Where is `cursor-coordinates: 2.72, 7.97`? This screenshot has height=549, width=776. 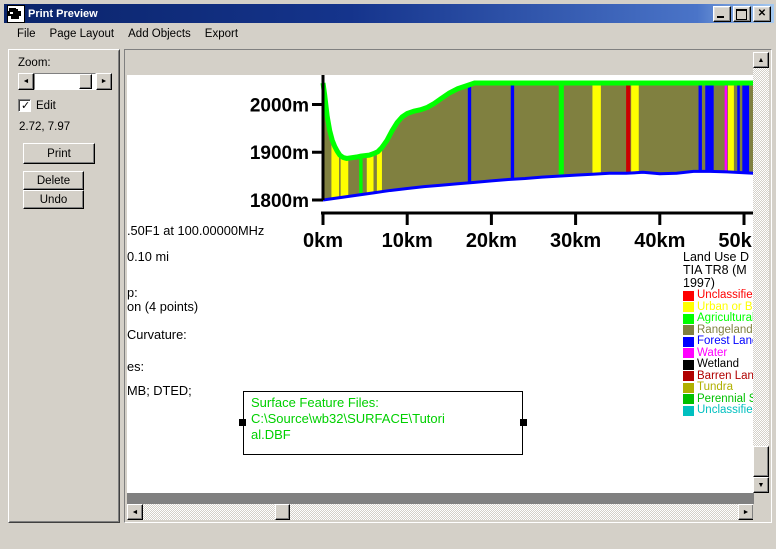
cursor-coordinates: 2.72, 7.97 is located at coordinates (45, 127).